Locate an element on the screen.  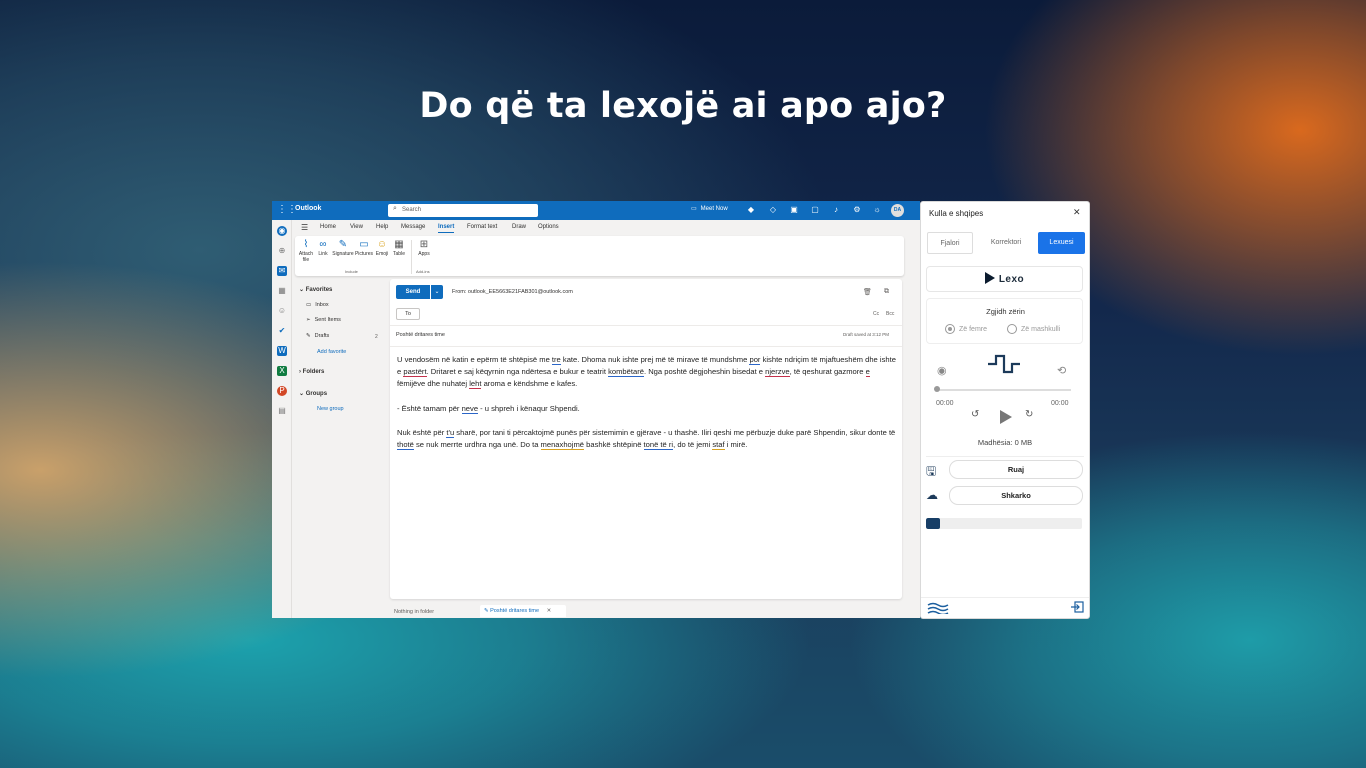
popout-icon: ⧉ is located at coordinates (886, 292).